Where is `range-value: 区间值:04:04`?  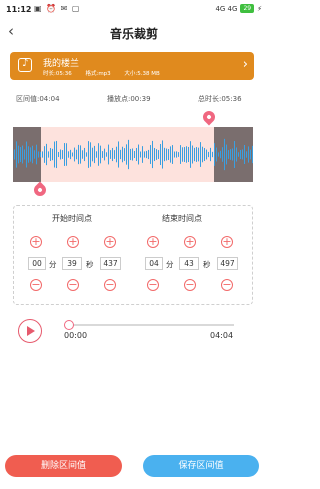 range-value: 区间值:04:04 is located at coordinates (38, 99).